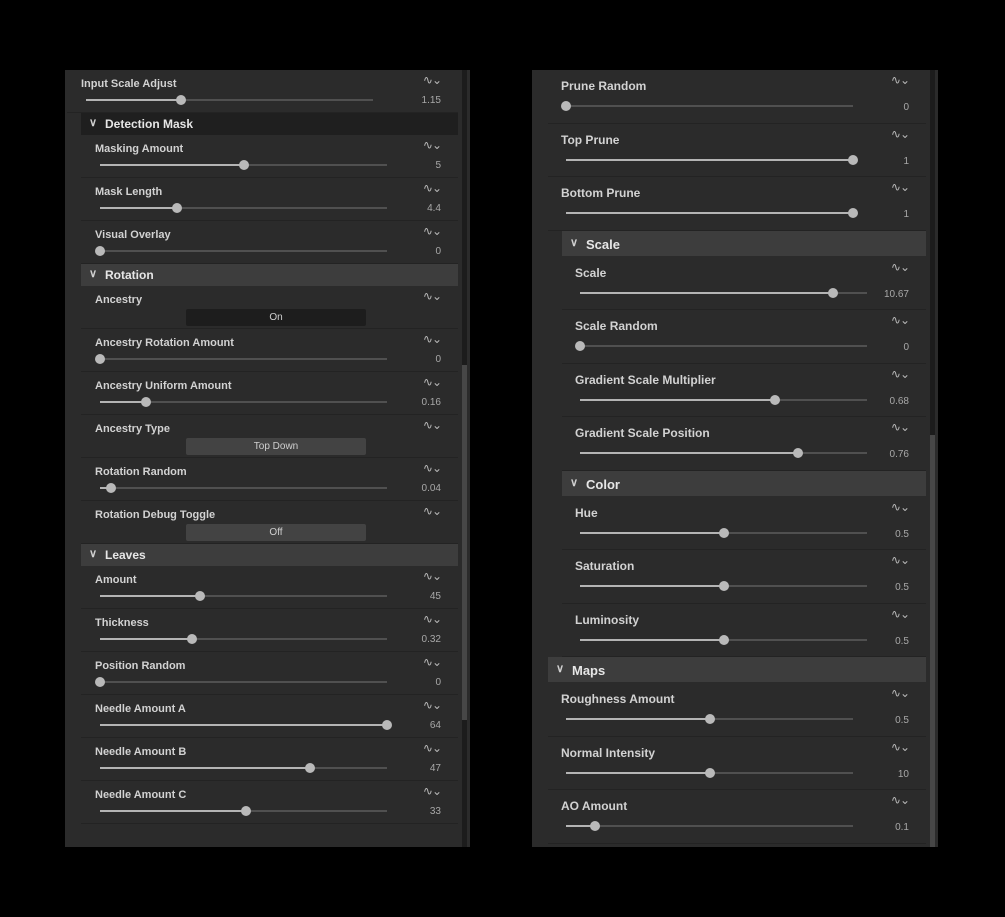 The width and height of the screenshot is (1005, 917). Describe the element at coordinates (899, 401) in the screenshot. I see `property-value: 0.68` at that location.